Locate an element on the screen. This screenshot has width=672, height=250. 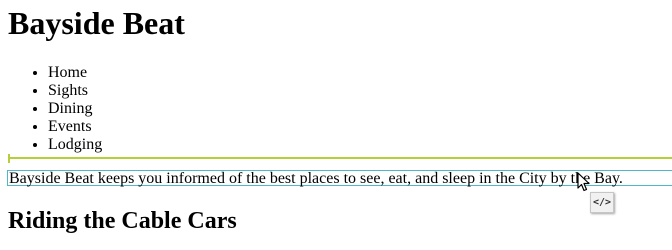
code-icon: </> is located at coordinates (602, 202).